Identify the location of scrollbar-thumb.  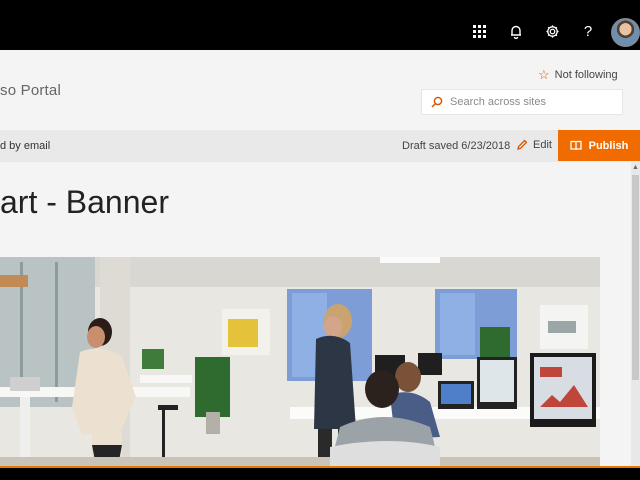
(635, 277).